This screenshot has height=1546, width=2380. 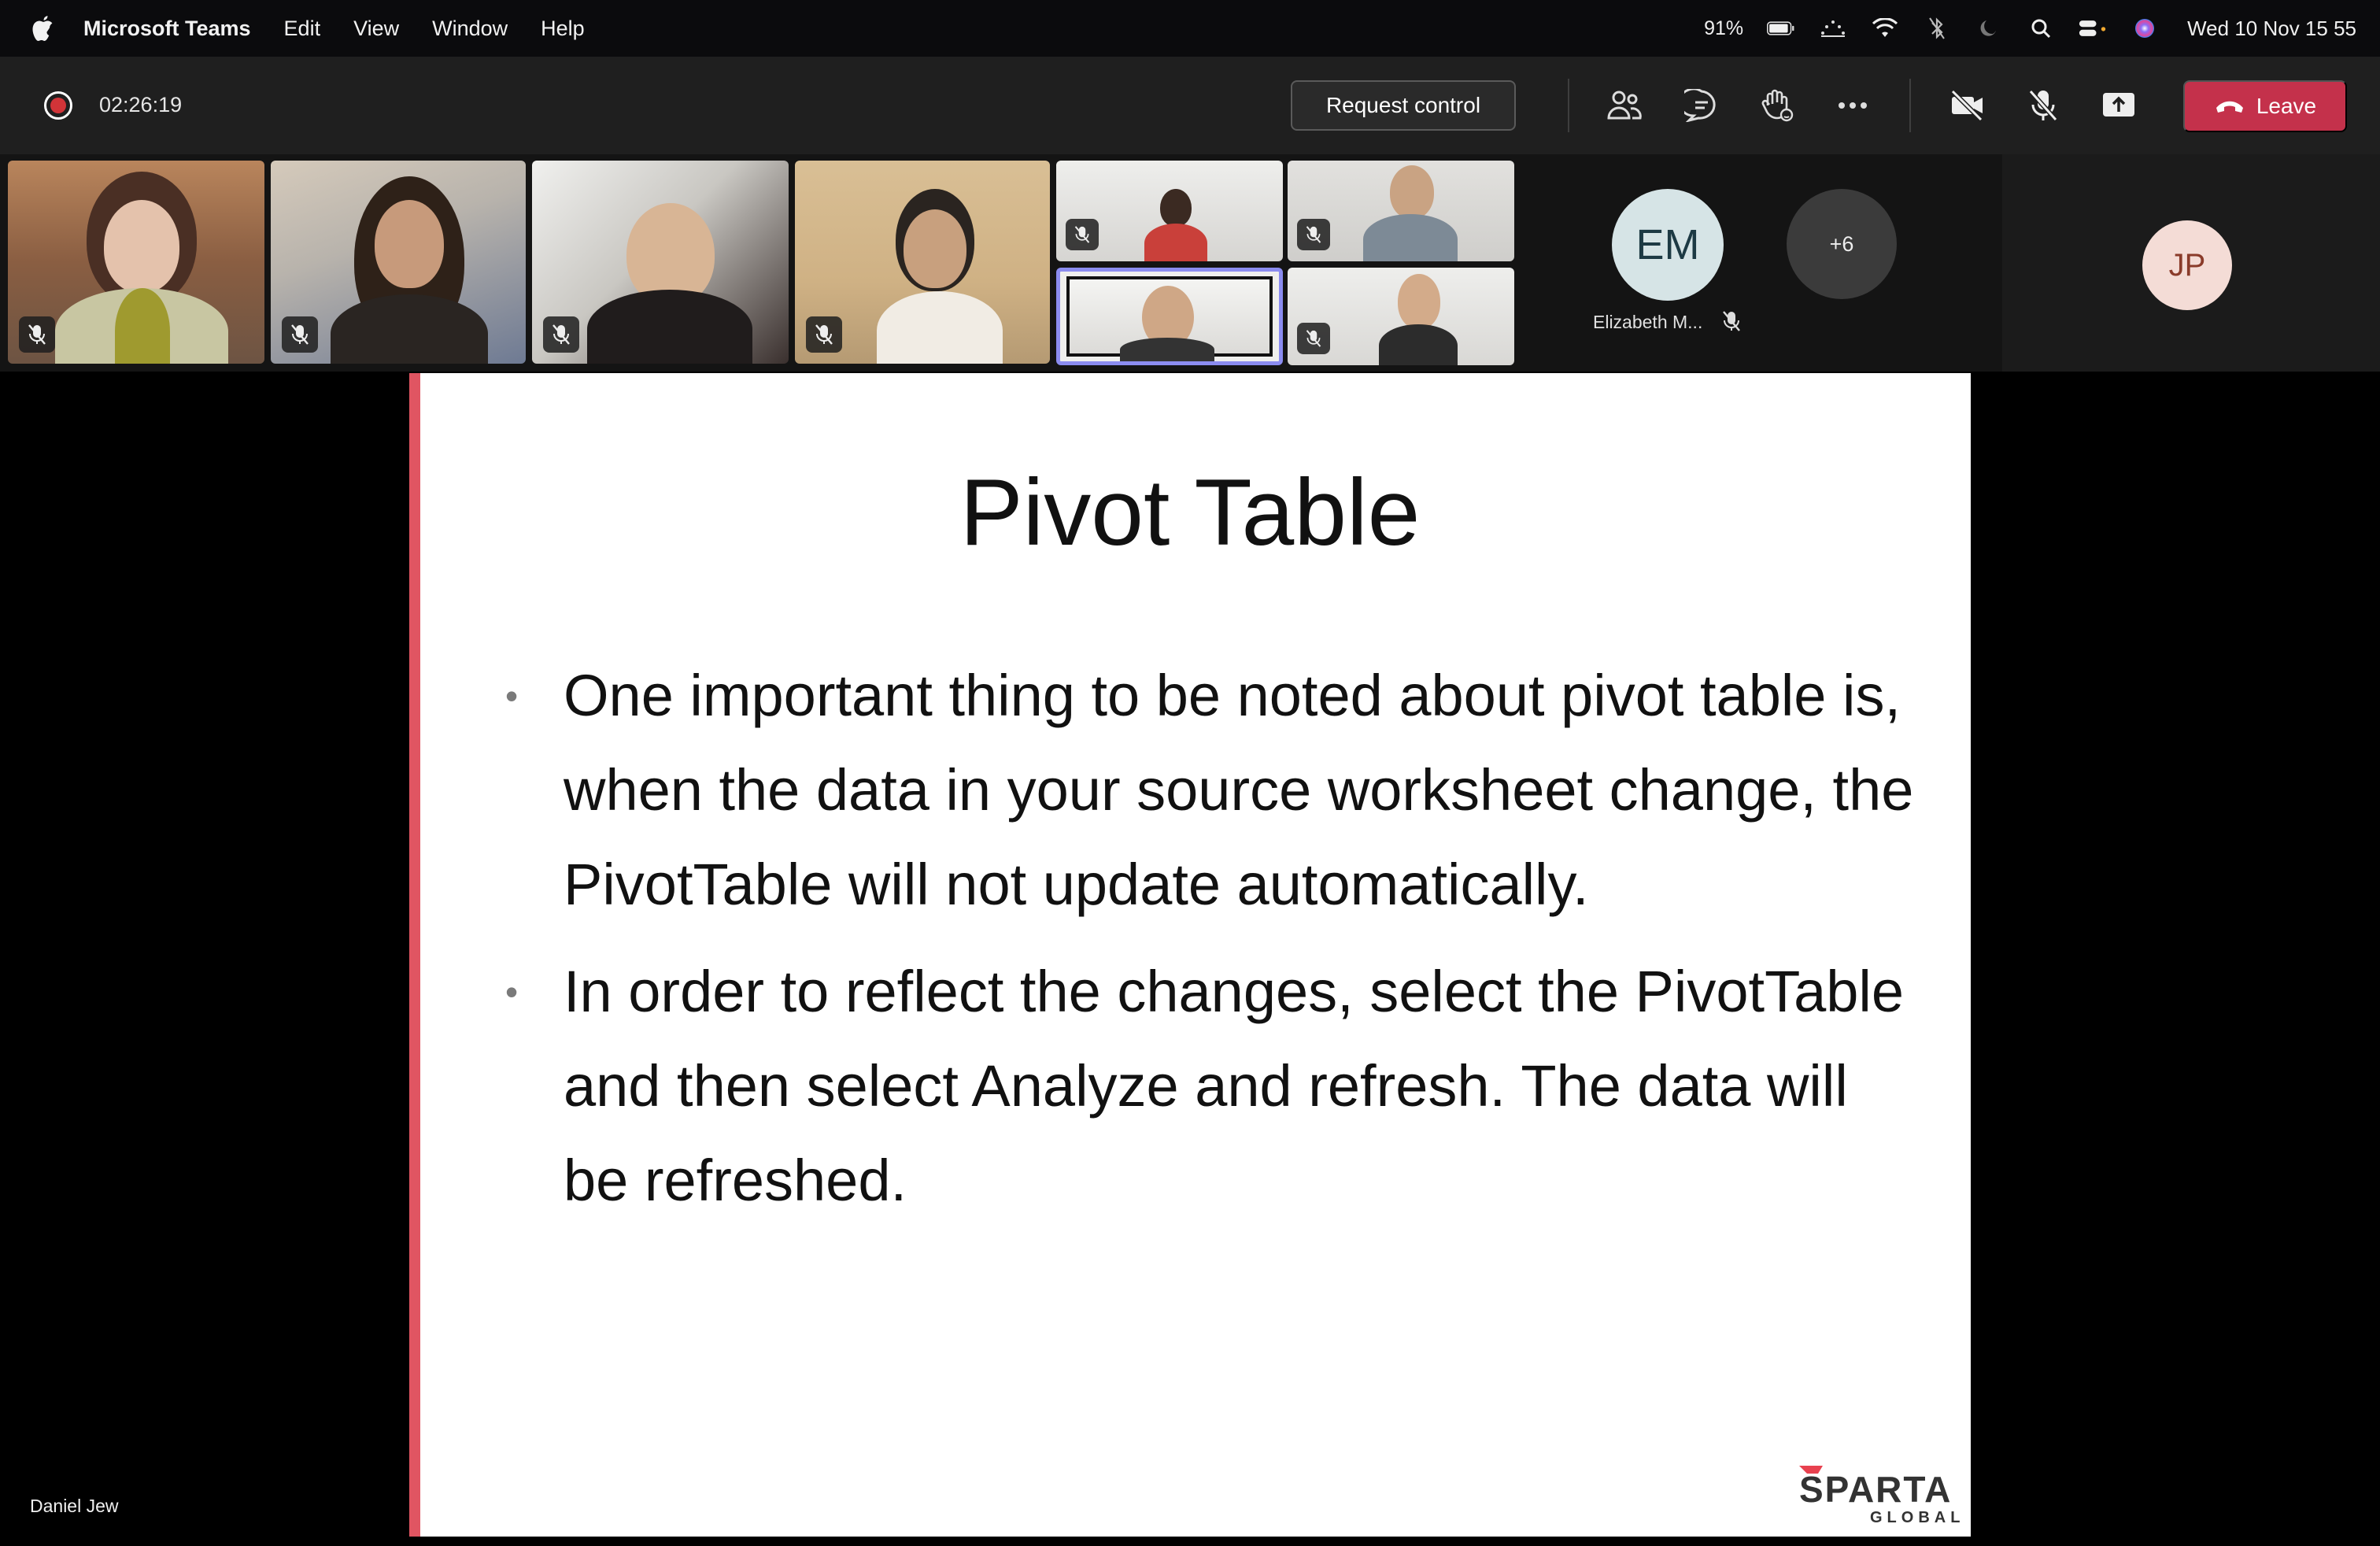 What do you see at coordinates (1989, 28) in the screenshot?
I see `focus-moon-icon` at bounding box center [1989, 28].